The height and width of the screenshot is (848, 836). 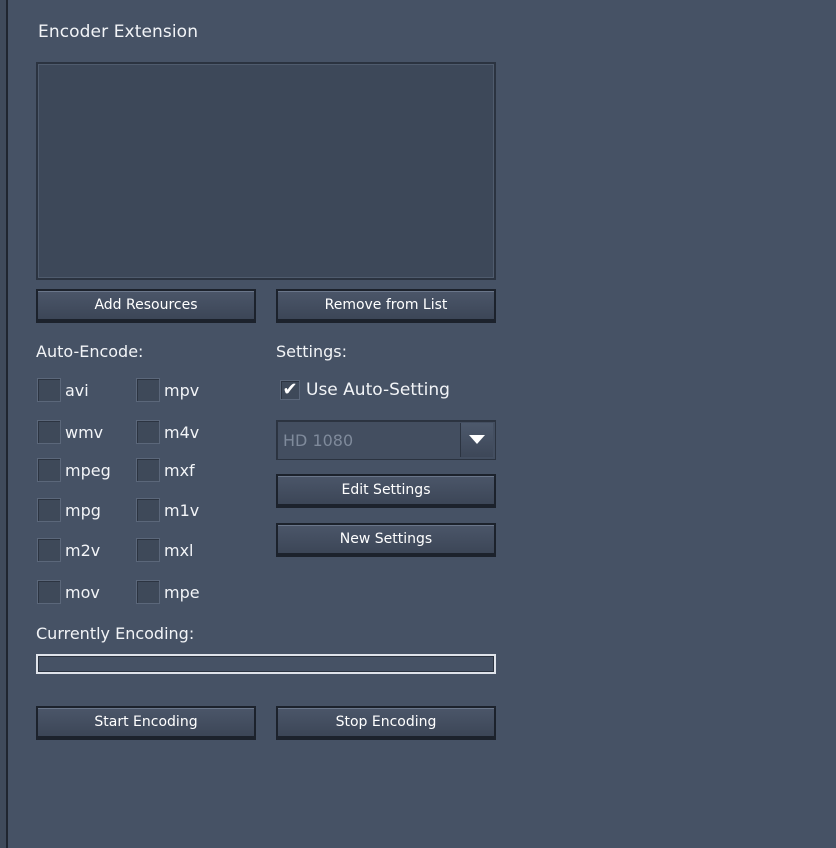 I want to click on checkbox-label: mxf, so click(x=179, y=470).